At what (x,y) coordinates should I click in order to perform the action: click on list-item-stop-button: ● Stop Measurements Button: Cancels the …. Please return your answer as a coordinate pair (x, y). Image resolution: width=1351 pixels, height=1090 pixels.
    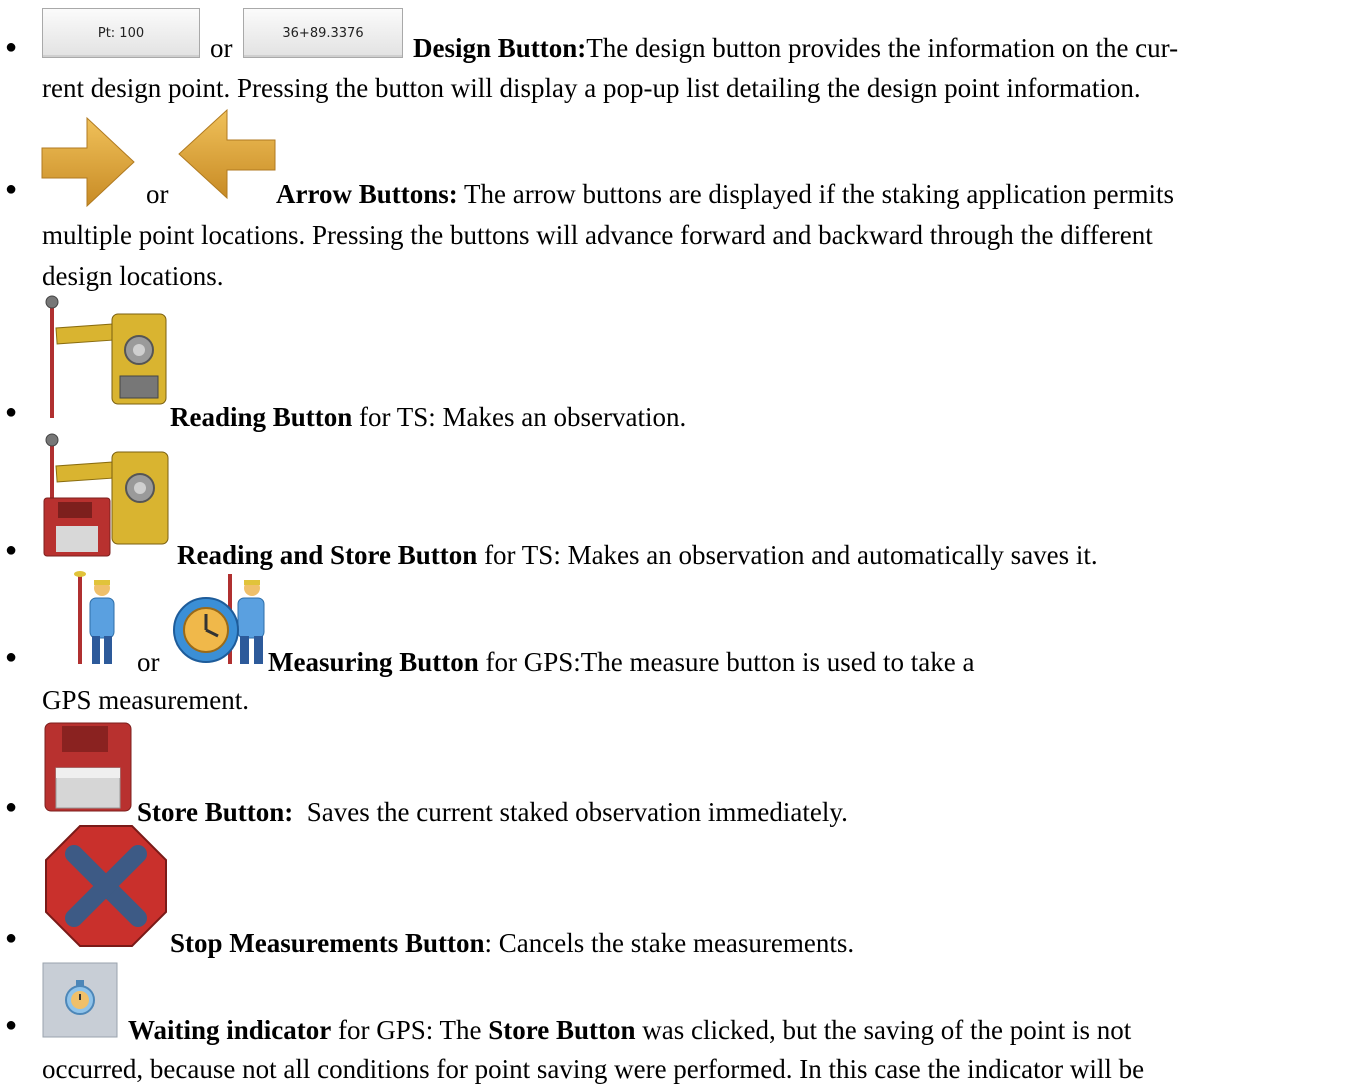
    Looking at the image, I should click on (675, 893).